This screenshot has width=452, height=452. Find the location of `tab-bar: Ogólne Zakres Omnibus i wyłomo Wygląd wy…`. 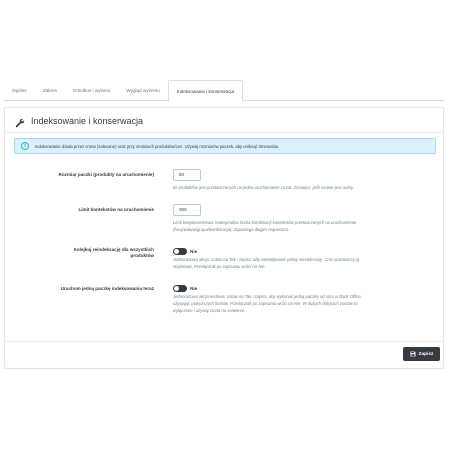

tab-bar: Ogólne Zakres Omnibus i wyłomo Wygląd wy… is located at coordinates (224, 91).